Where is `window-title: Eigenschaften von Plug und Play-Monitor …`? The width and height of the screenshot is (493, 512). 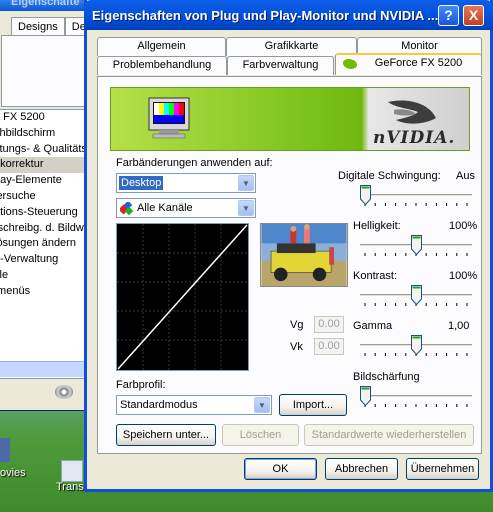
window-title: Eigenschaften von Plug und Play-Monitor … is located at coordinates (265, 15).